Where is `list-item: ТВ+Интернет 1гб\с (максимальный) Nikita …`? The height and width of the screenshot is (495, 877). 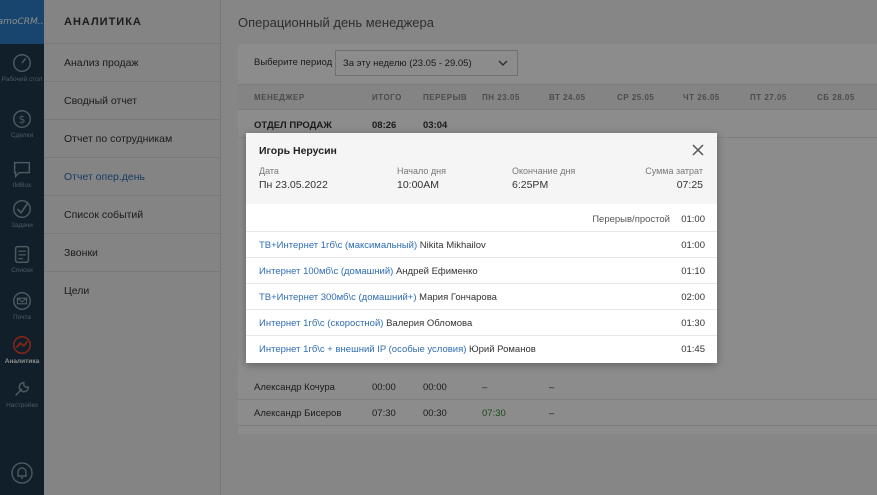
list-item: ТВ+Интернет 1гб\с (максимальный) Nikita … is located at coordinates (481, 245).